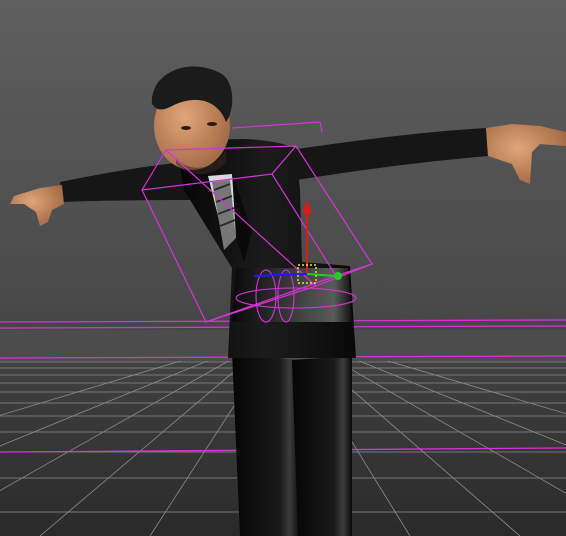 The width and height of the screenshot is (566, 536). Describe the element at coordinates (322, 446) in the screenshot. I see `right-leg` at that location.